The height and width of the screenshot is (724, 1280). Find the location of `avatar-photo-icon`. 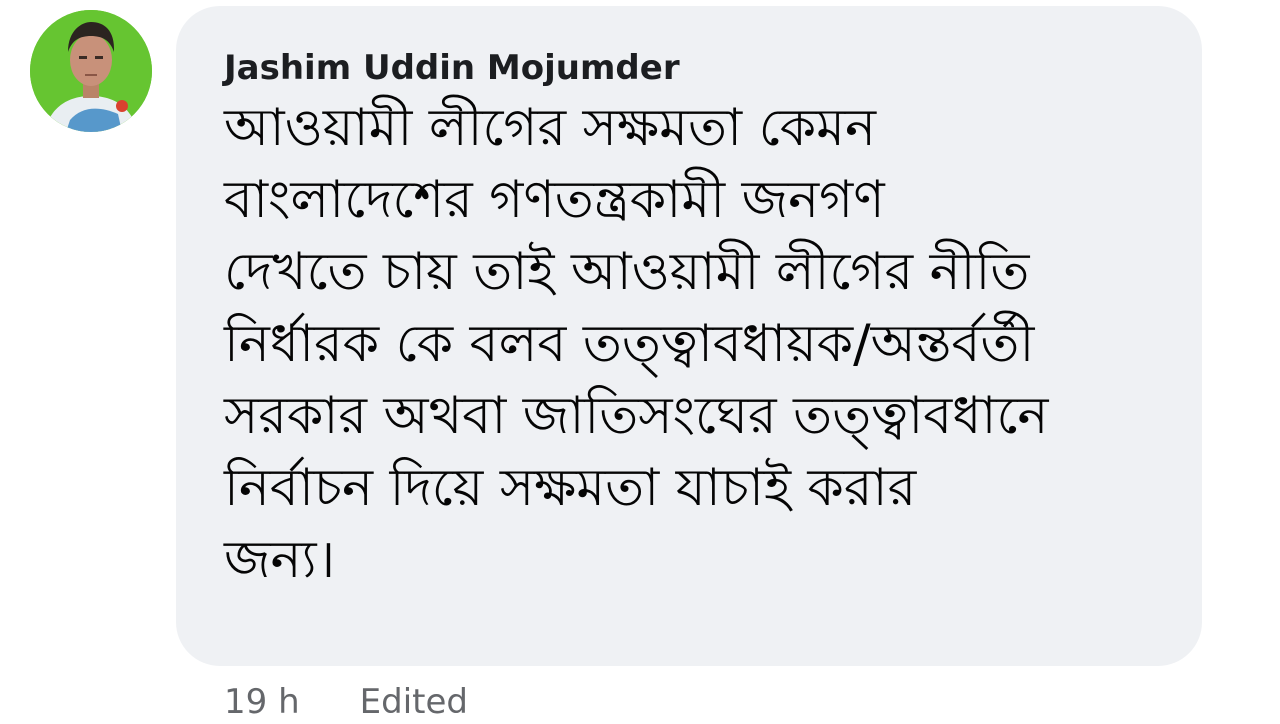

avatar-photo-icon is located at coordinates (91, 71).